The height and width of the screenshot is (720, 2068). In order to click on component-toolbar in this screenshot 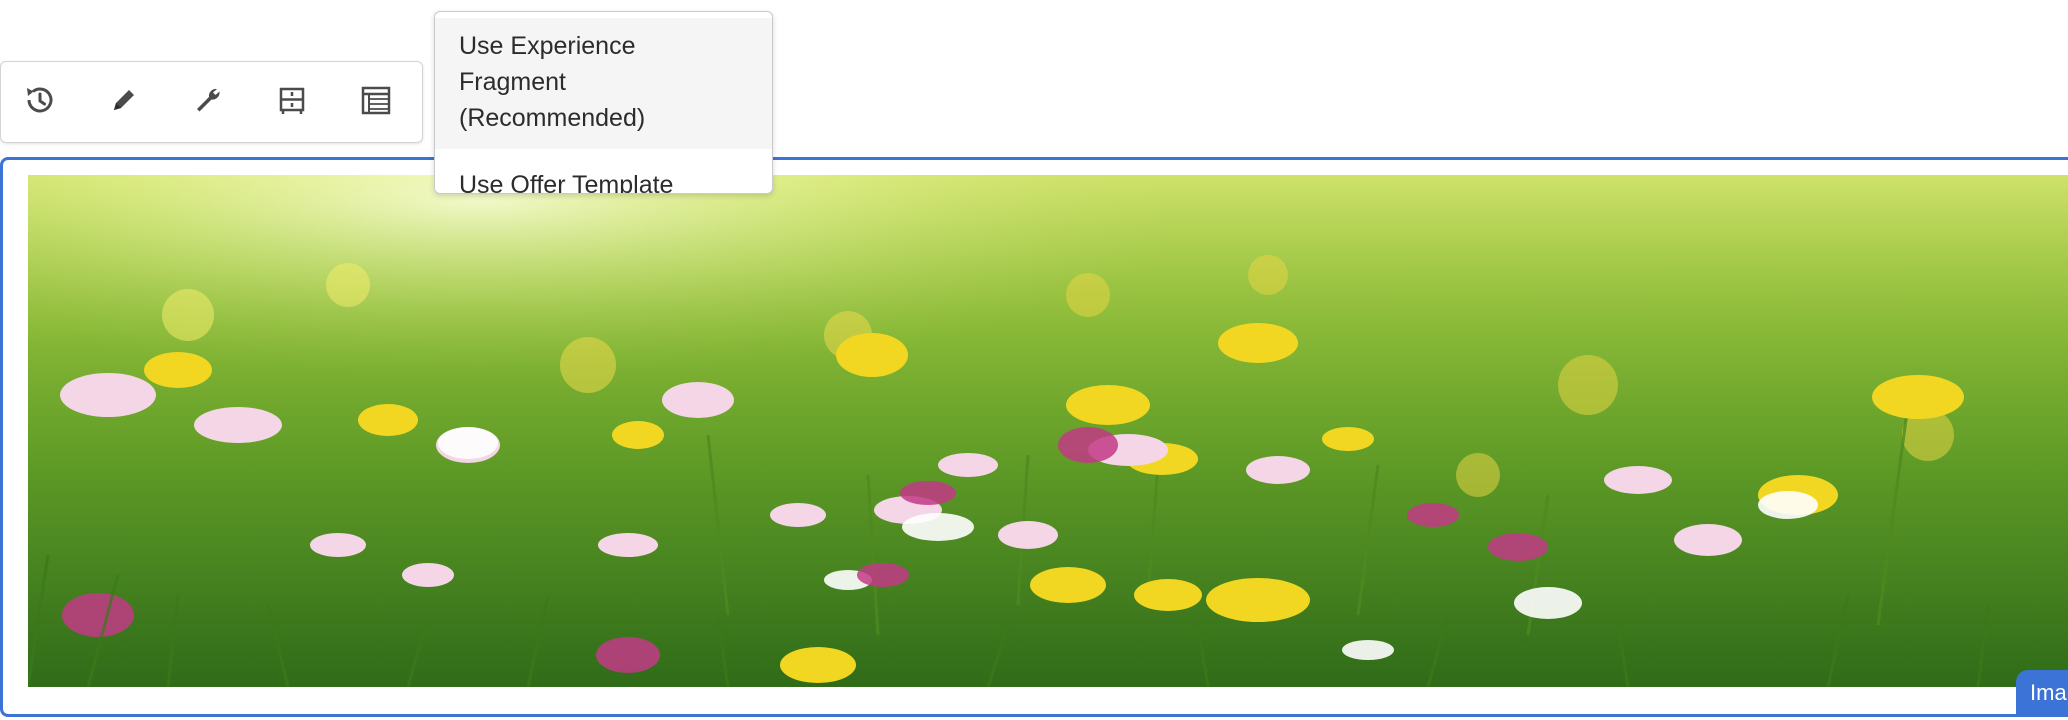, I will do `click(211, 102)`.